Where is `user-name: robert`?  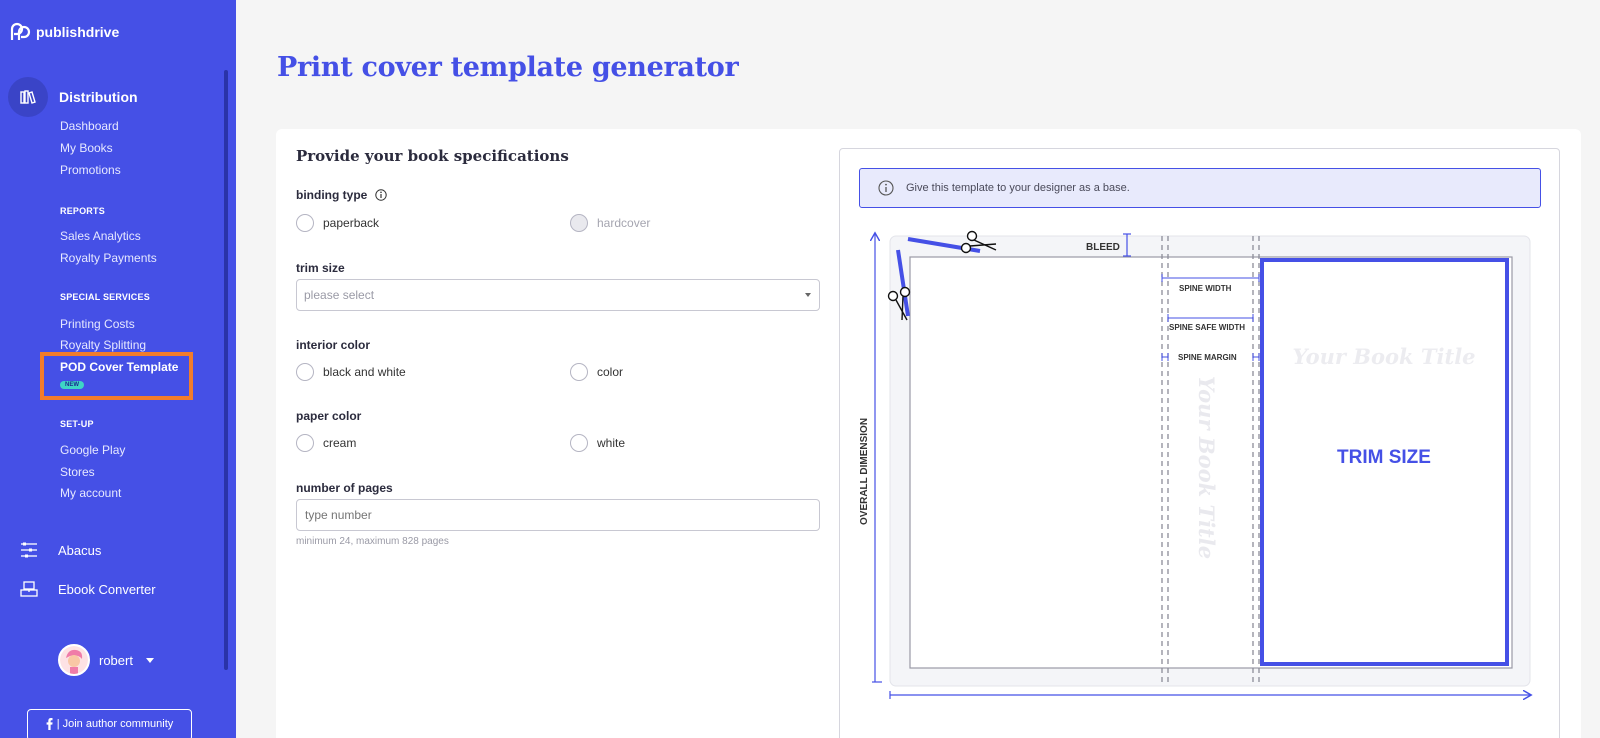 user-name: robert is located at coordinates (116, 660).